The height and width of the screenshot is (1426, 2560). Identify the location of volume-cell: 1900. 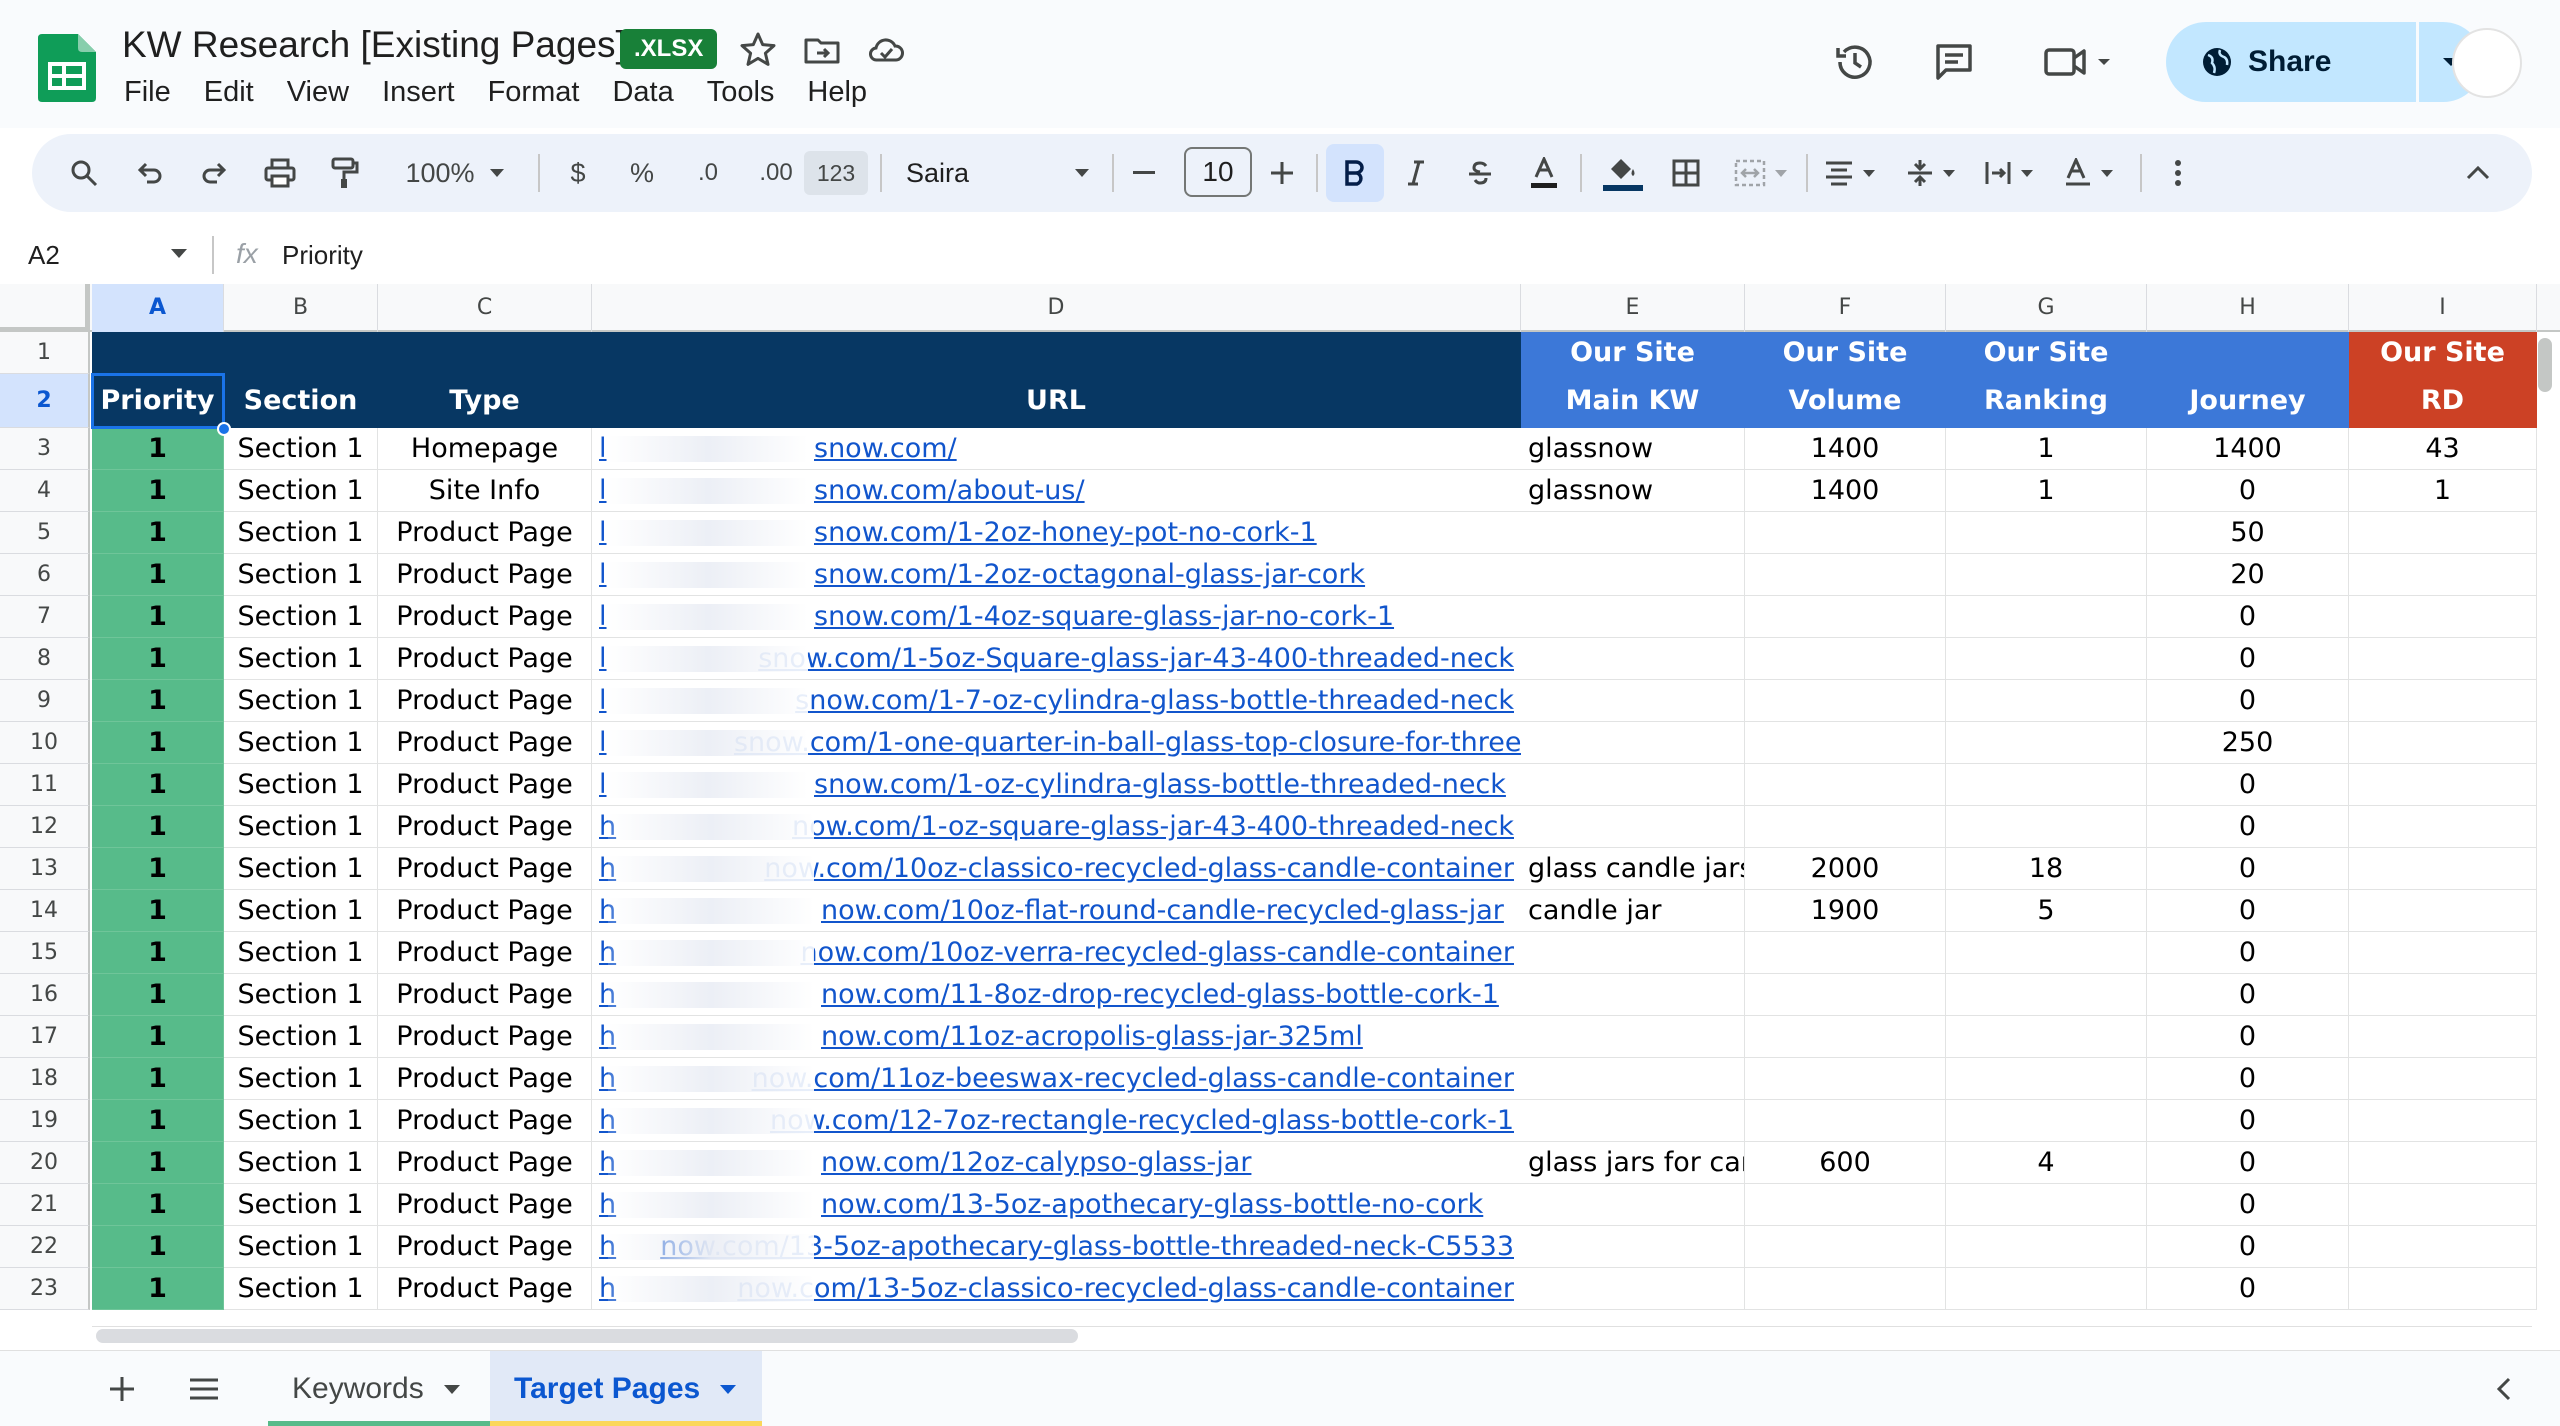
(1845, 911).